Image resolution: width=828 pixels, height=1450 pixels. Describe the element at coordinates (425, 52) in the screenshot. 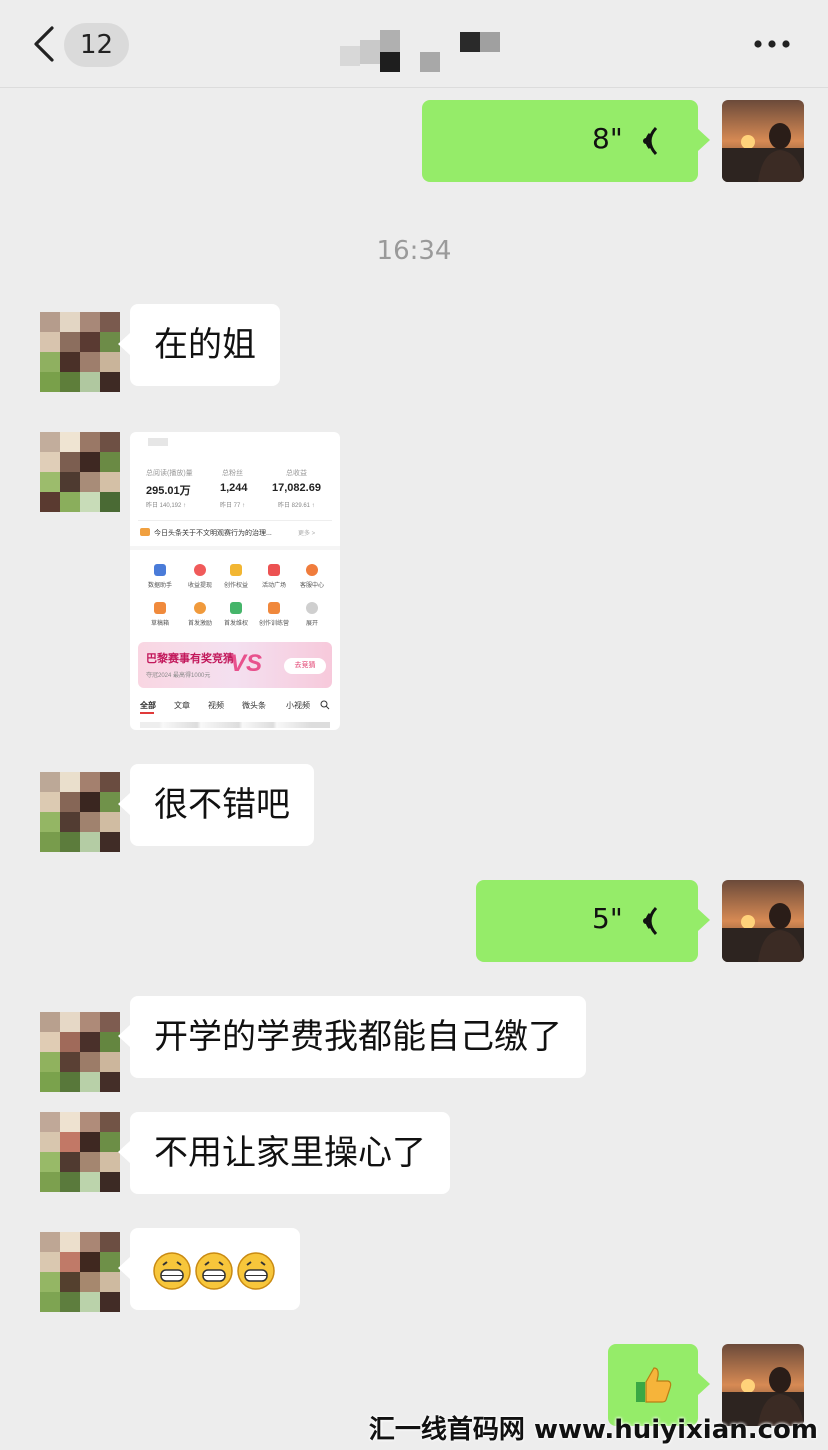

I see `chat-title-blurred` at that location.